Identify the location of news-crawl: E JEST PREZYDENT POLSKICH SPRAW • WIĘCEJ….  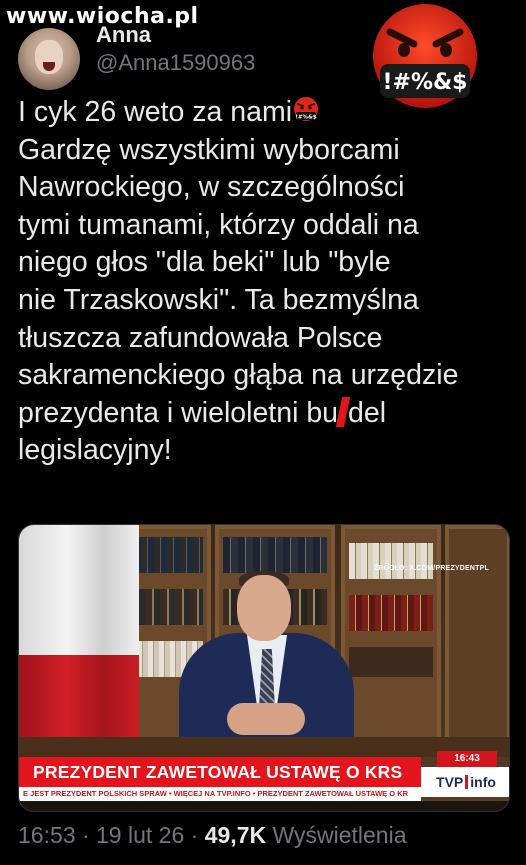
(220, 794).